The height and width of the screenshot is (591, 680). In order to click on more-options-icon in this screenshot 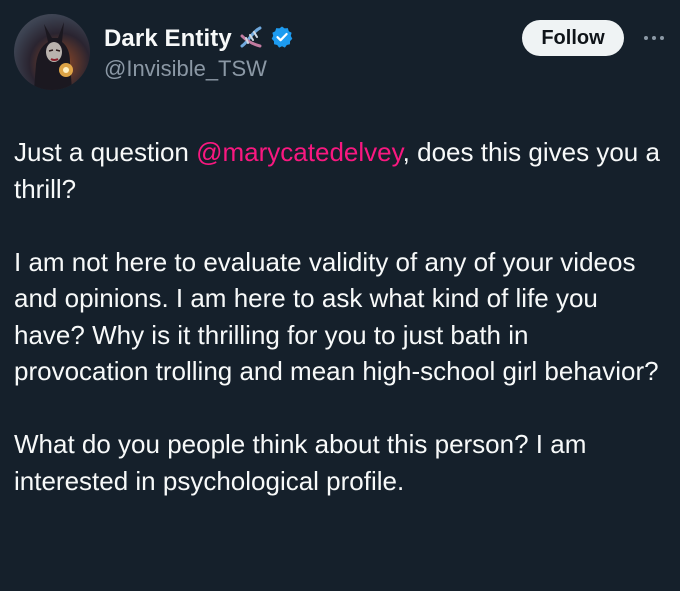, I will do `click(654, 38)`.